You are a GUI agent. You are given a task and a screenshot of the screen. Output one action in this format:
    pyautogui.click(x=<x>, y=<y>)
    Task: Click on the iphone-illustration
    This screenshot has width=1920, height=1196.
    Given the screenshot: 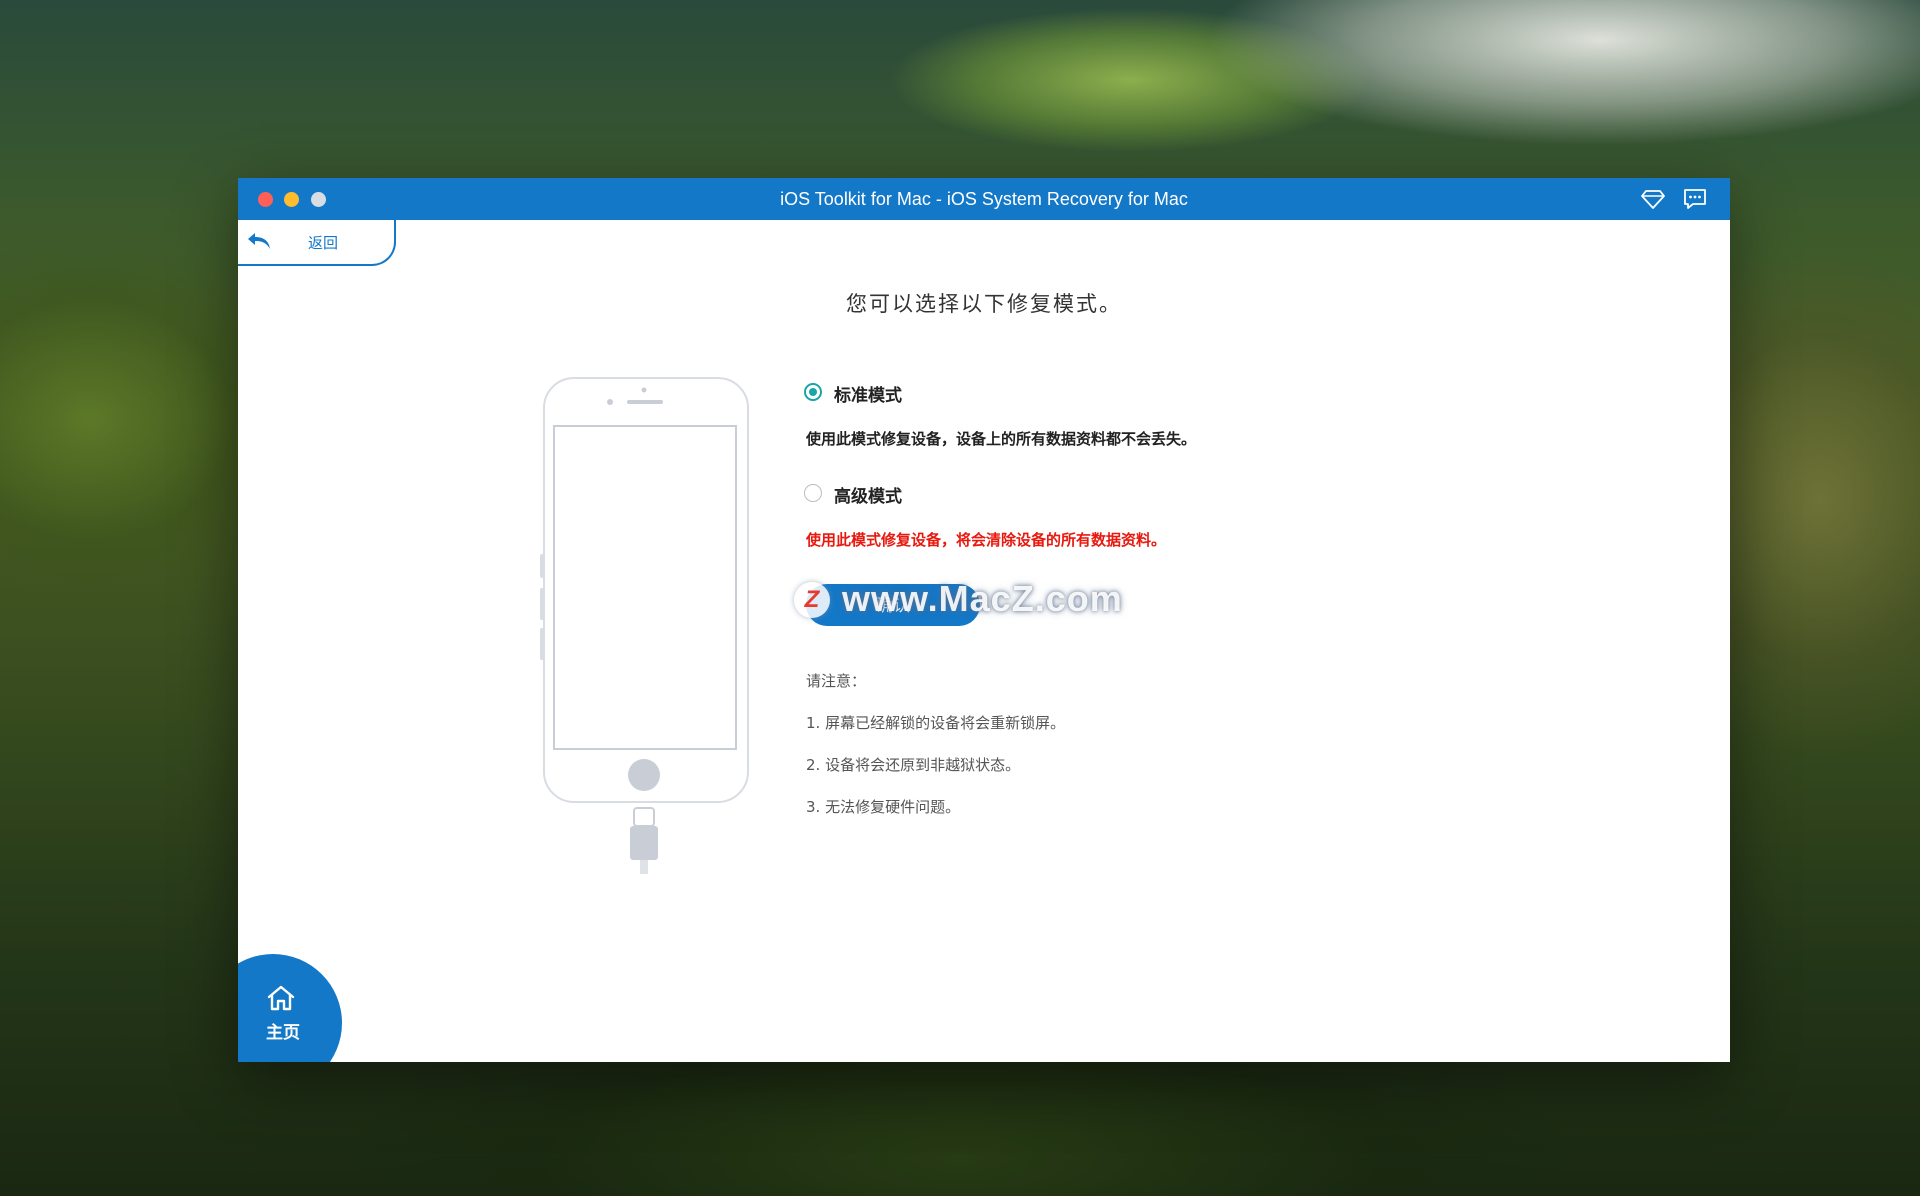 What is the action you would take?
    pyautogui.click(x=644, y=625)
    